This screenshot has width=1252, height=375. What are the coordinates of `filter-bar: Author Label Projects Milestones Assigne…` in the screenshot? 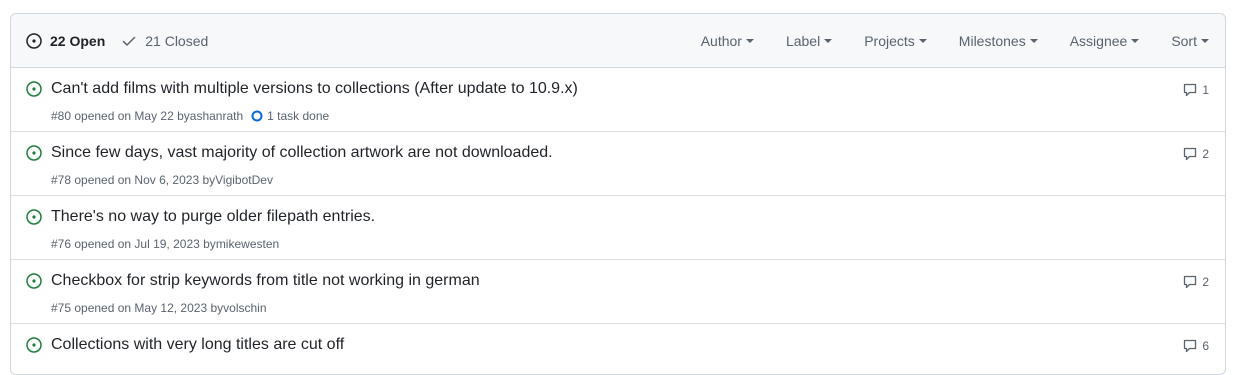 It's located at (955, 40).